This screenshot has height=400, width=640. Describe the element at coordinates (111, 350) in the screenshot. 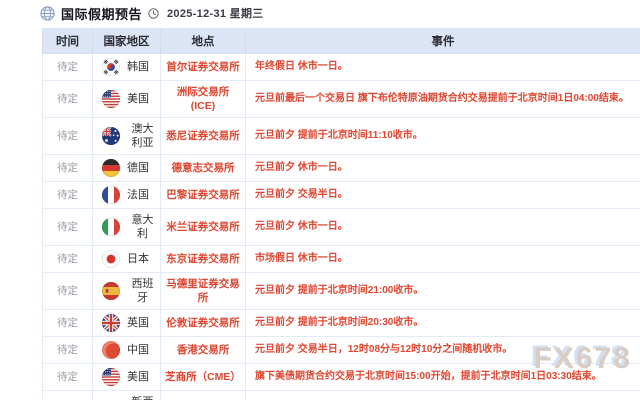

I see `flag-icon-cn` at that location.